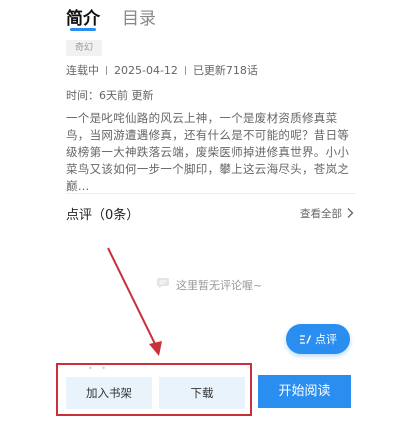 This screenshot has height=432, width=401. What do you see at coordinates (350, 213) in the screenshot?
I see `chevron-right-icon` at bounding box center [350, 213].